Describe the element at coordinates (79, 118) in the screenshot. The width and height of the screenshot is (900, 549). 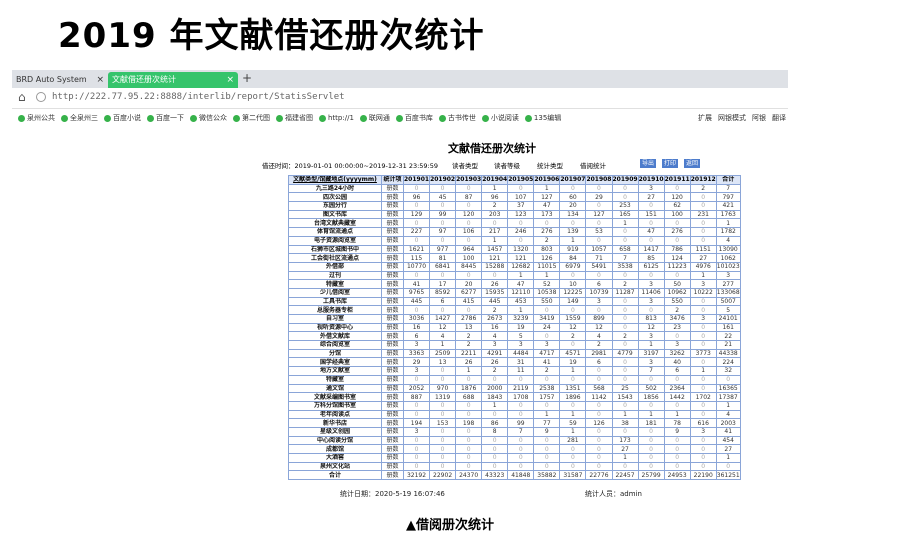
I see `bookmark-item: 全泉州三` at that location.